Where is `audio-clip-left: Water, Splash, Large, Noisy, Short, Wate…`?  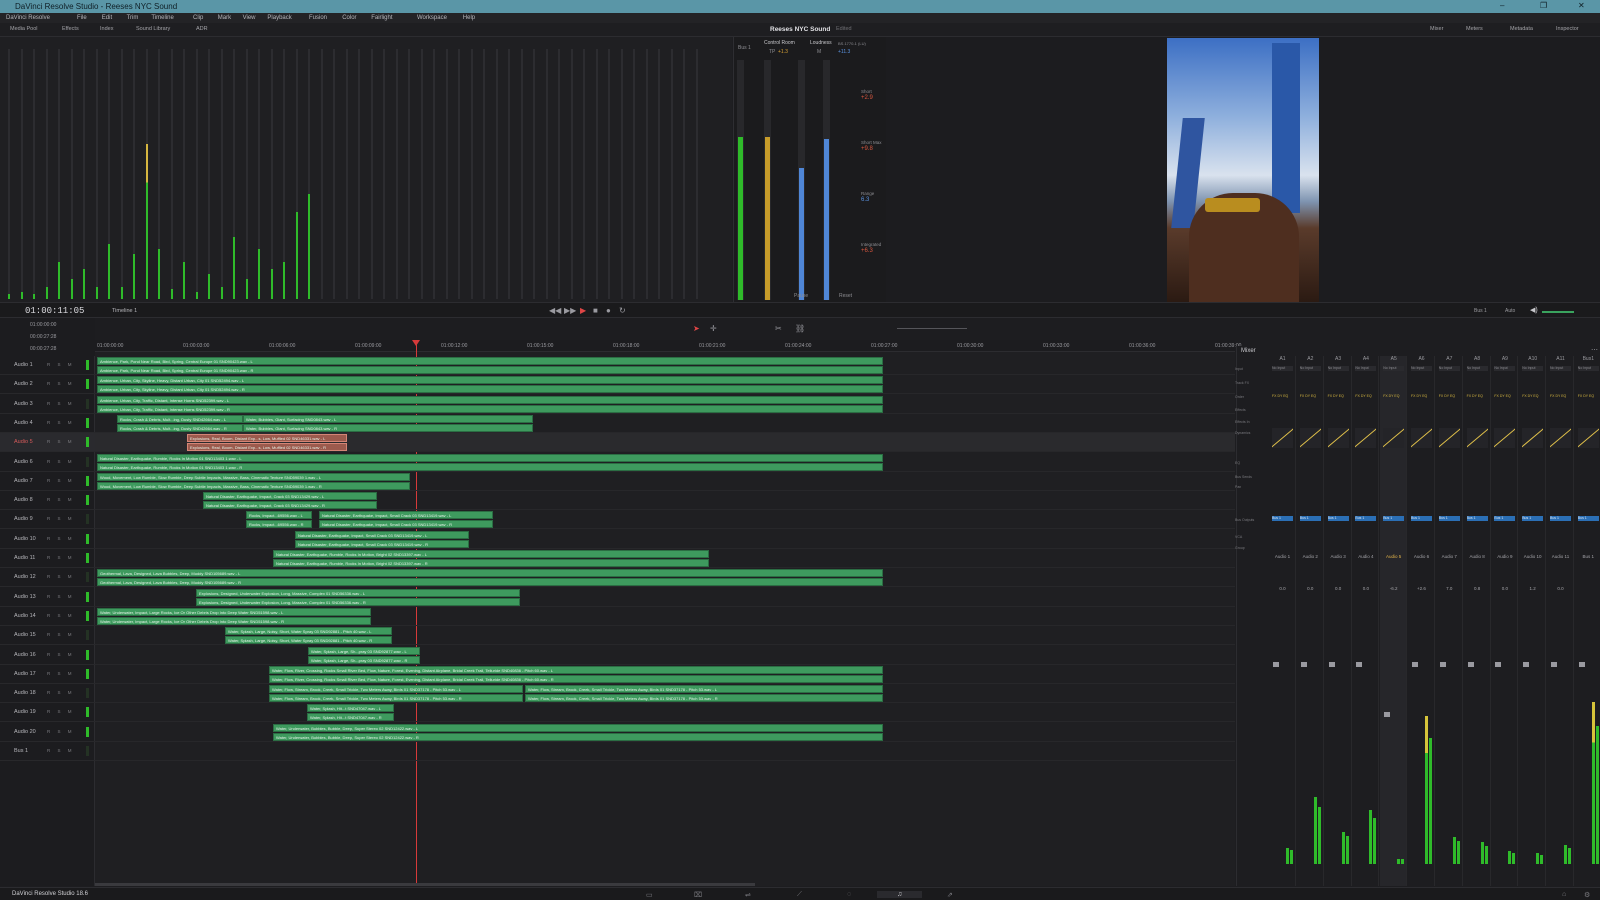
audio-clip-left: Water, Splash, Large, Noisy, Short, Wate… is located at coordinates (308, 631).